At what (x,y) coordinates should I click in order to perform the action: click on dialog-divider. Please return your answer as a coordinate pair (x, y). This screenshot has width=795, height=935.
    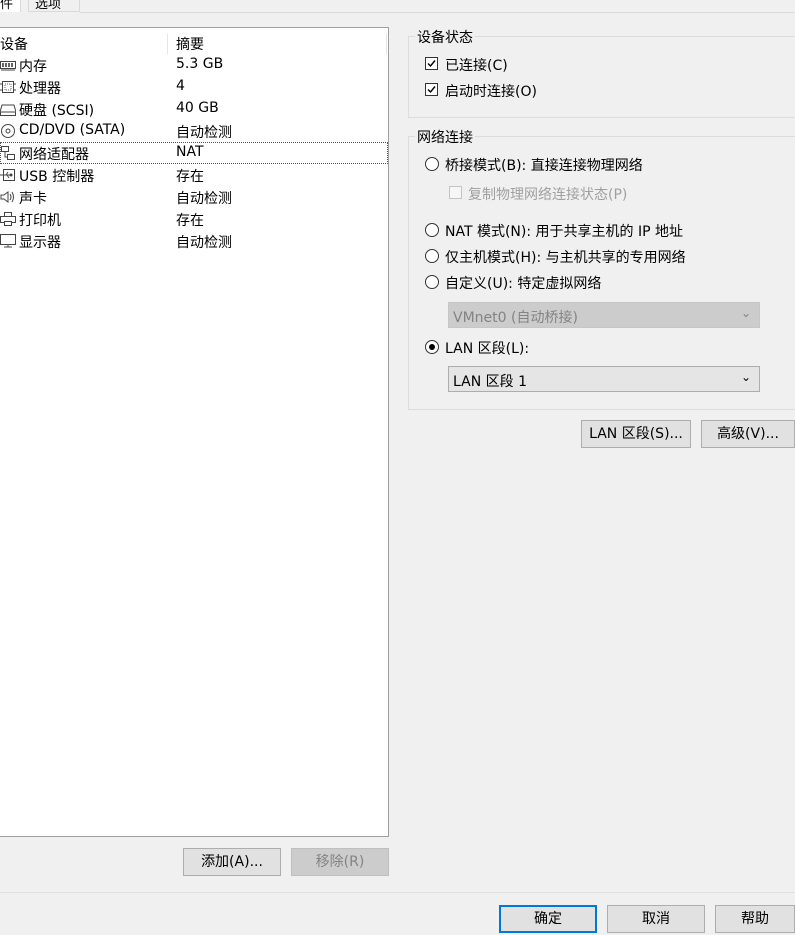
    Looking at the image, I should click on (397, 892).